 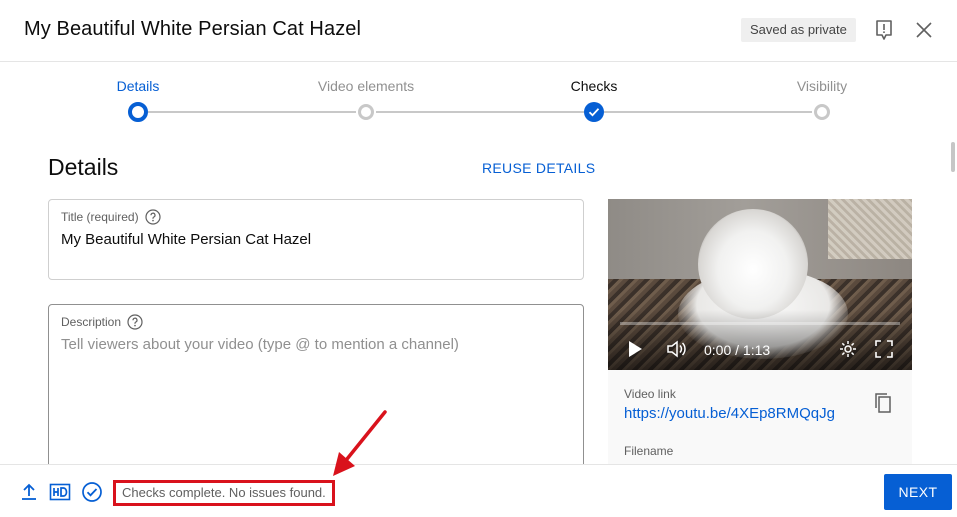 I want to click on scrollbar-thumb, so click(x=953, y=157).